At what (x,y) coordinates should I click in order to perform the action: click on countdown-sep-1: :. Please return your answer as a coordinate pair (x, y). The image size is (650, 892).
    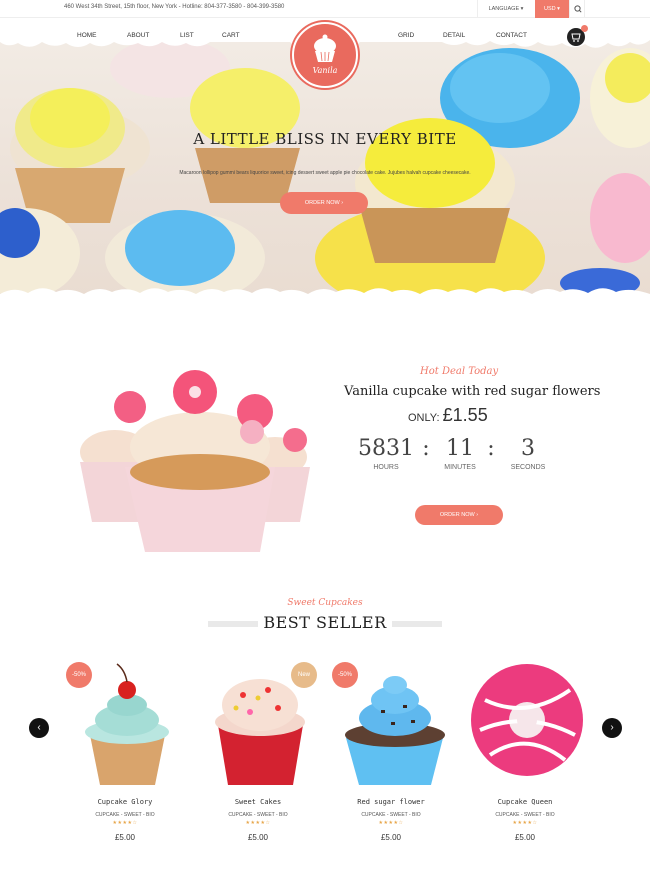
    Looking at the image, I should click on (426, 448).